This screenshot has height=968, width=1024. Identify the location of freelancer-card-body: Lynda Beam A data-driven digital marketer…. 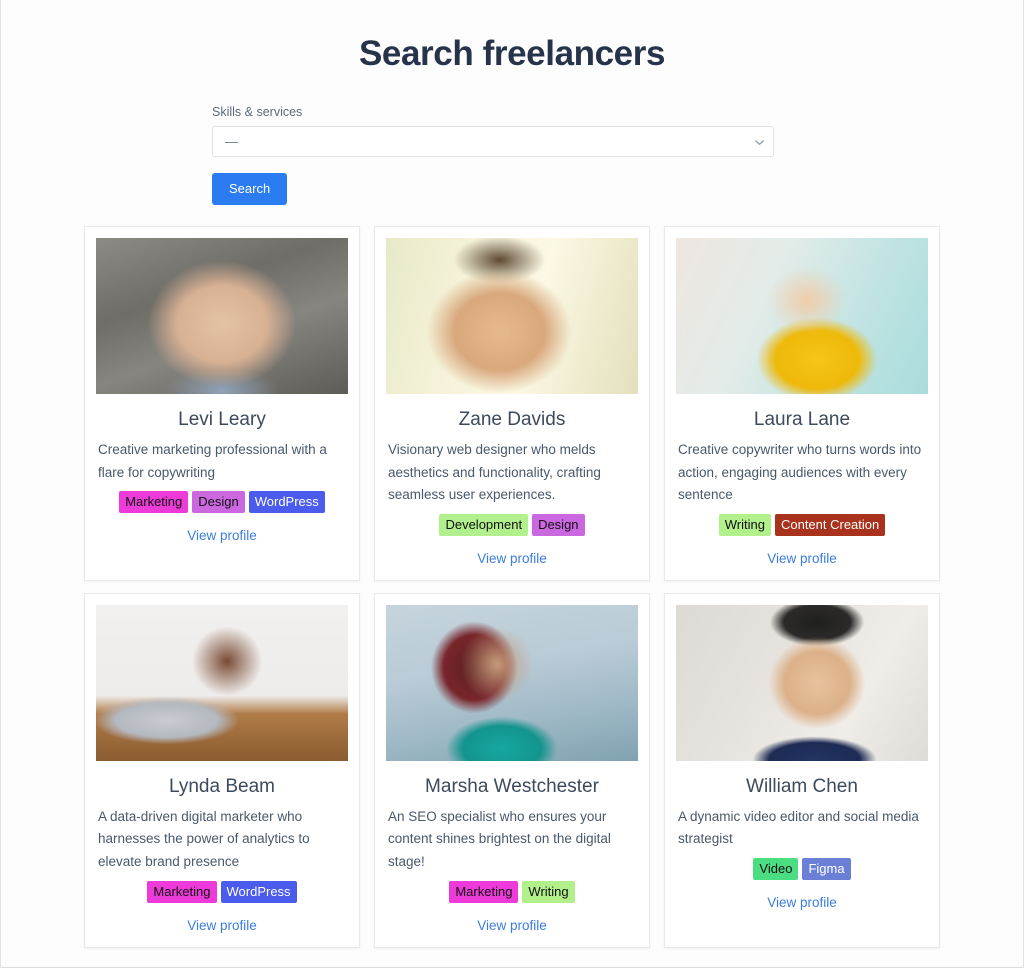
(222, 832).